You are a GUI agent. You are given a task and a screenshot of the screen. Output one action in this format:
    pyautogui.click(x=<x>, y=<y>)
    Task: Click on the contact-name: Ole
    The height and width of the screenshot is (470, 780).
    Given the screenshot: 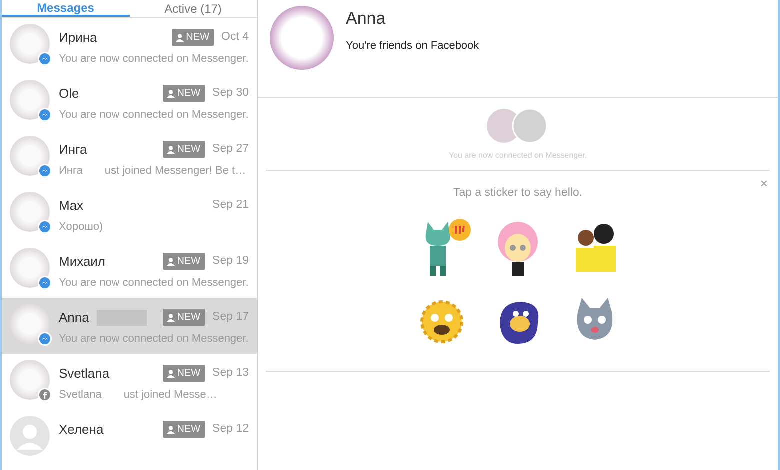 What is the action you would take?
    pyautogui.click(x=69, y=94)
    